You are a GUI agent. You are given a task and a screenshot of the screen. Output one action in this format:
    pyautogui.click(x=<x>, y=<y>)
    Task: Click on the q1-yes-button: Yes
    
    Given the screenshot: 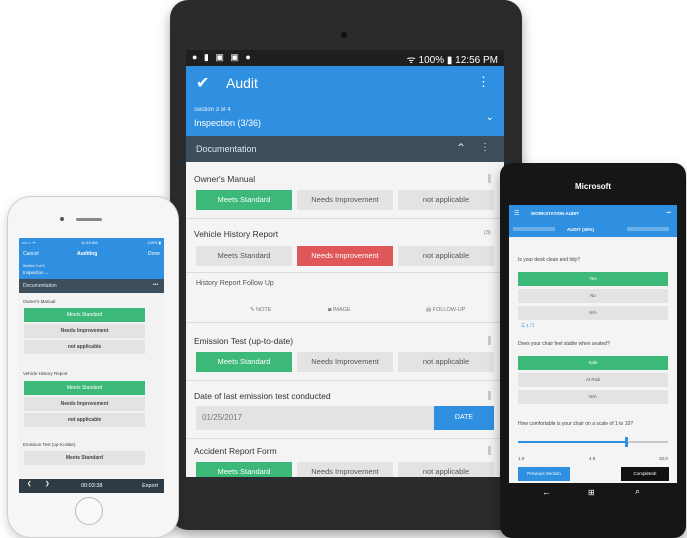 What is the action you would take?
    pyautogui.click(x=593, y=279)
    